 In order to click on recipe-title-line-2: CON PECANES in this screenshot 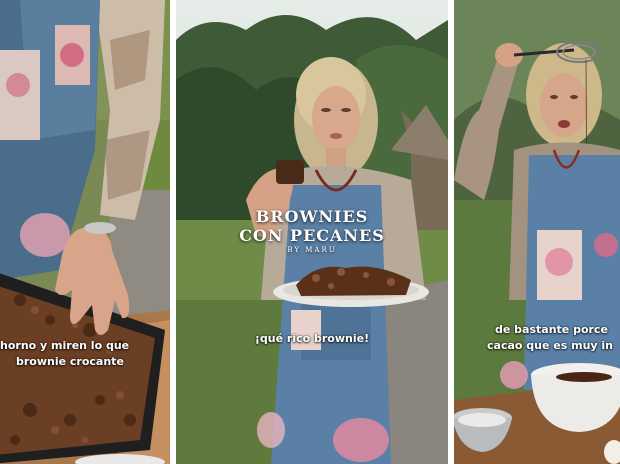, I will do `click(312, 235)`.